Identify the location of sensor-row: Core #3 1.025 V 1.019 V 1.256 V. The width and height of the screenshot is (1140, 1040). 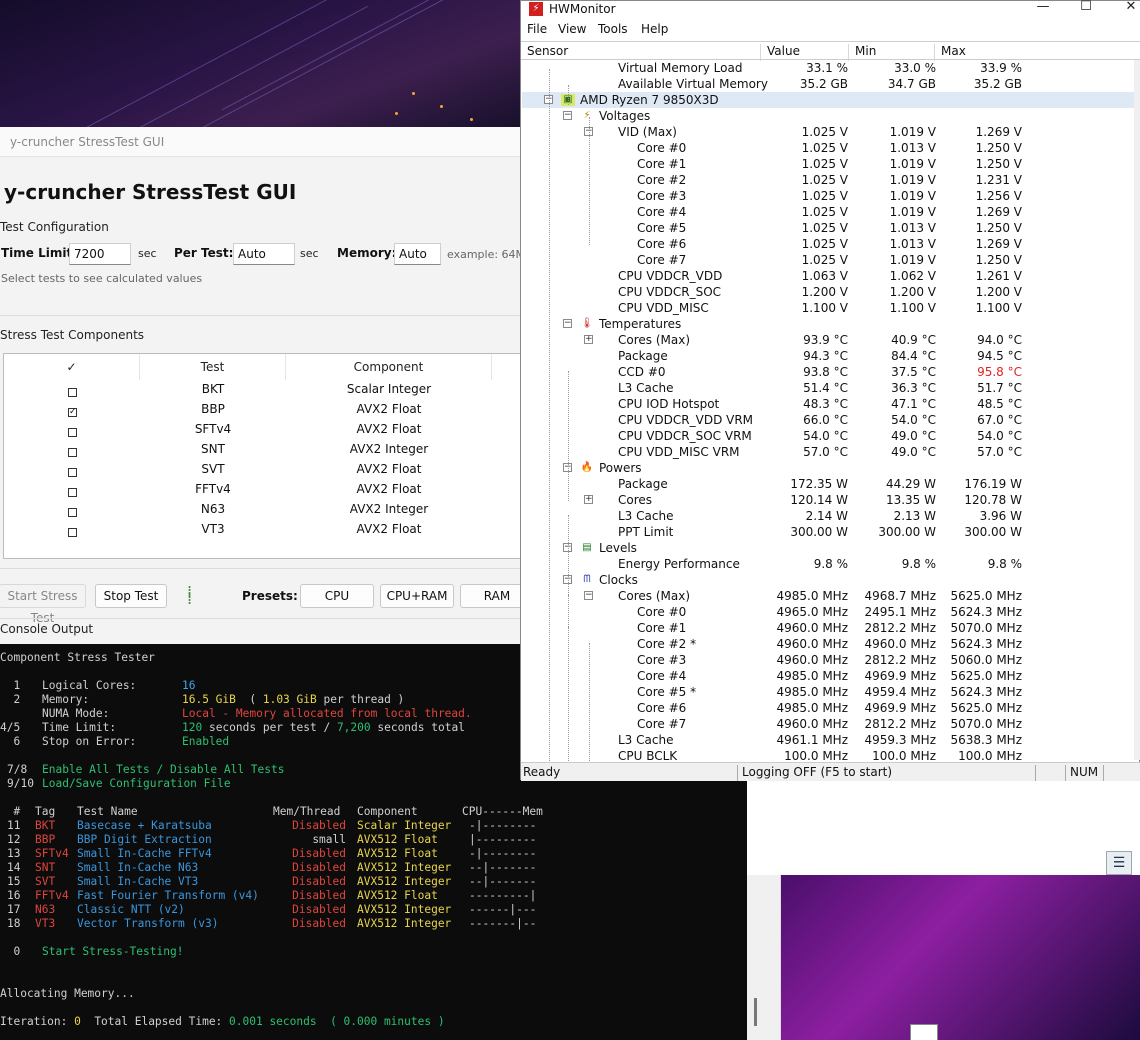
(828, 196).